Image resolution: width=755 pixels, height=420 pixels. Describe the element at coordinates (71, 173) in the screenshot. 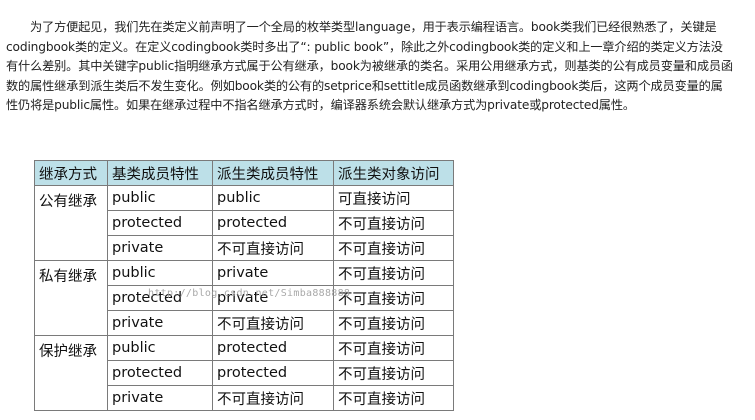

I see `header-inheritance-mode: 继承方式` at that location.